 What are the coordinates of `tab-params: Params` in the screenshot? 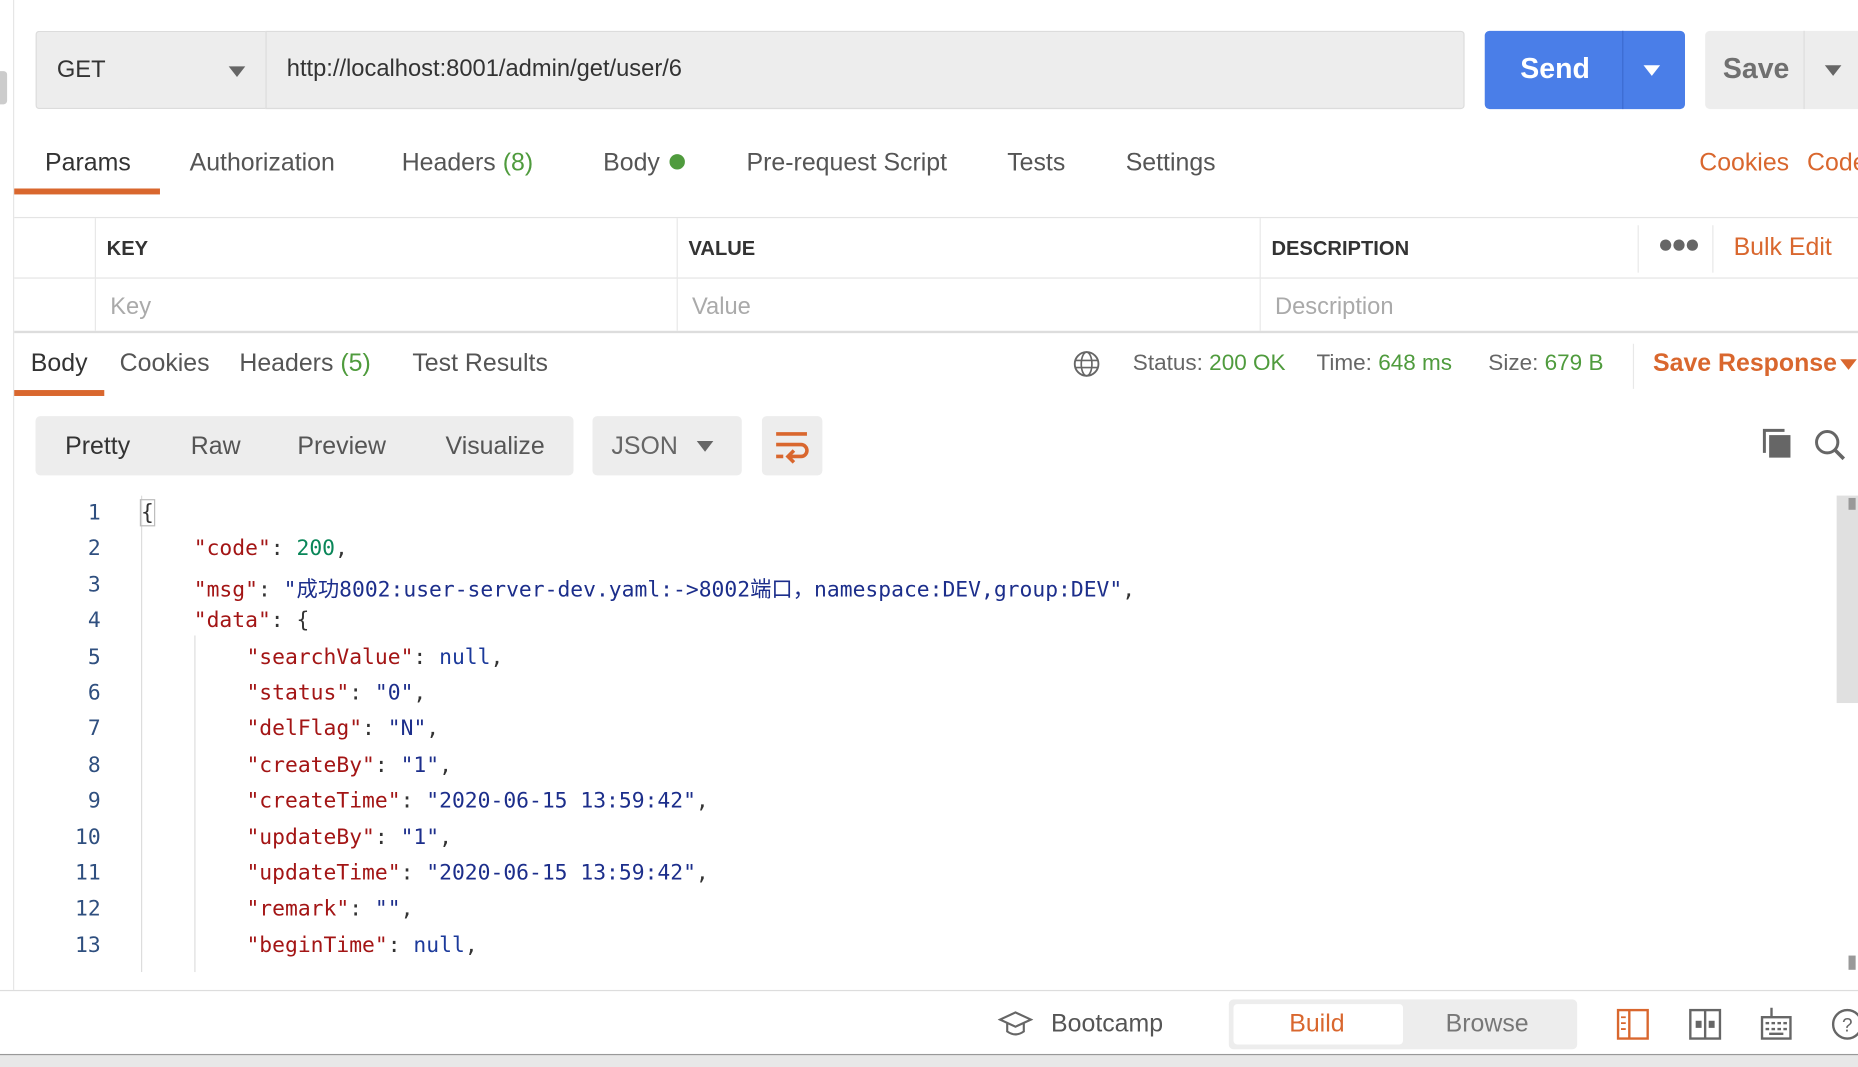 It's located at (88, 163).